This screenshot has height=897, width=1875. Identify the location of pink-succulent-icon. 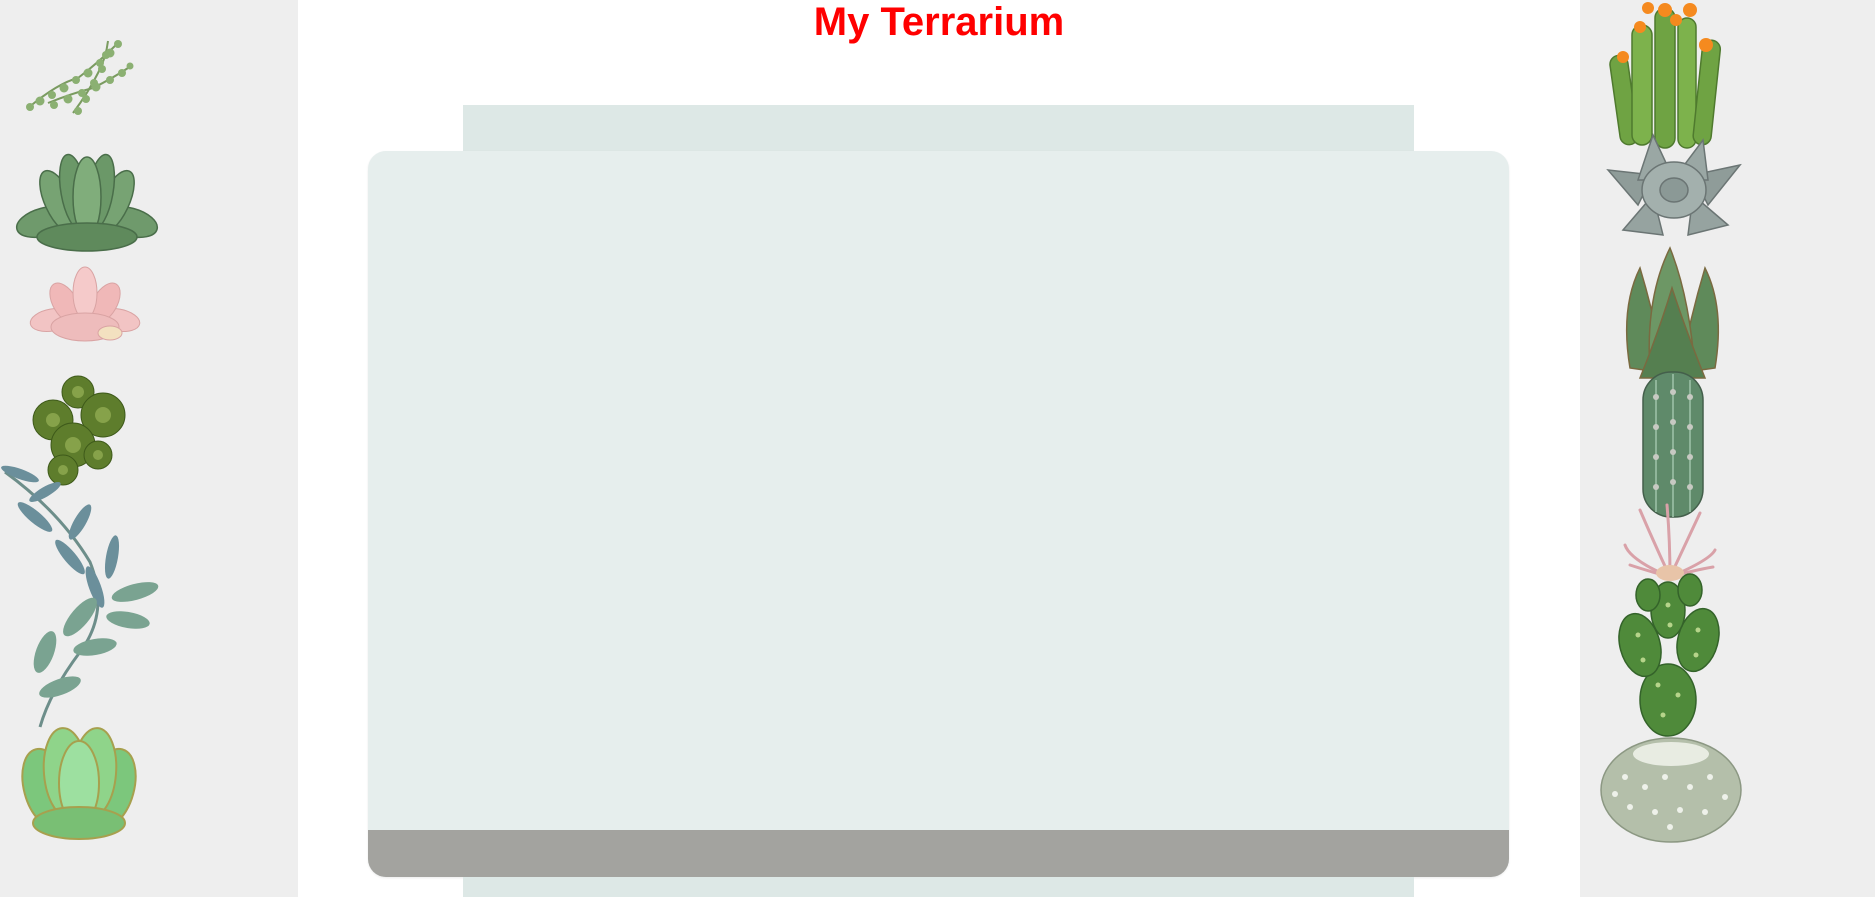
(85, 304).